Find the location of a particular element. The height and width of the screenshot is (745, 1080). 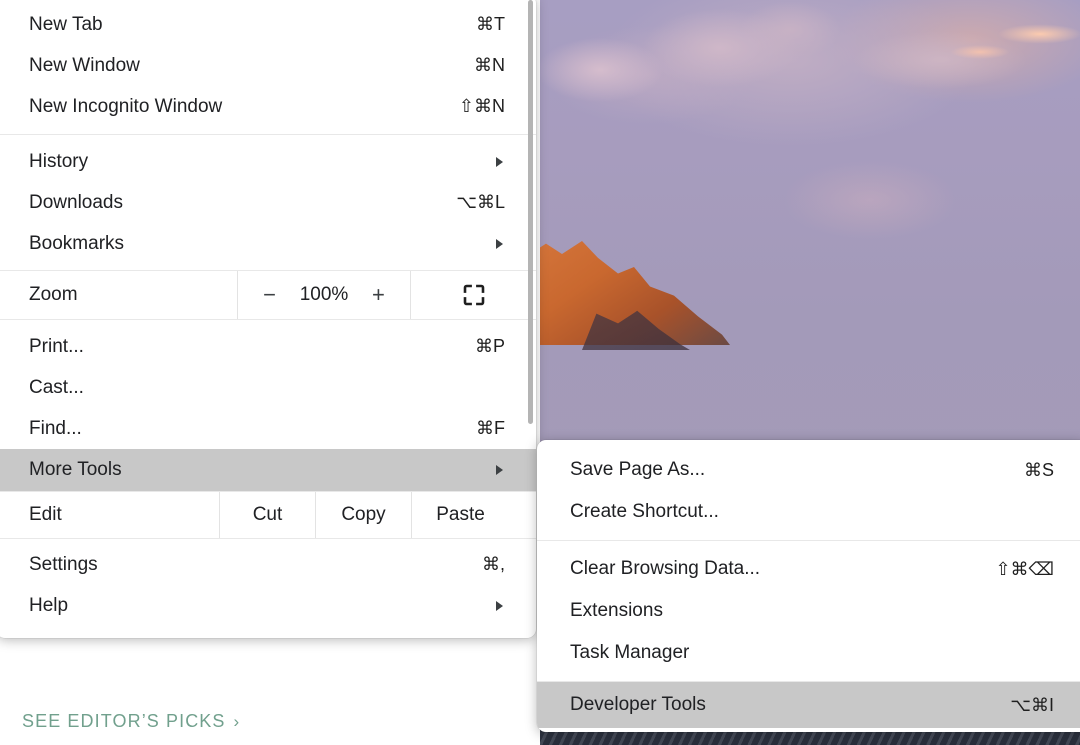

menu-item-task-manager: Task Manager is located at coordinates (808, 653).